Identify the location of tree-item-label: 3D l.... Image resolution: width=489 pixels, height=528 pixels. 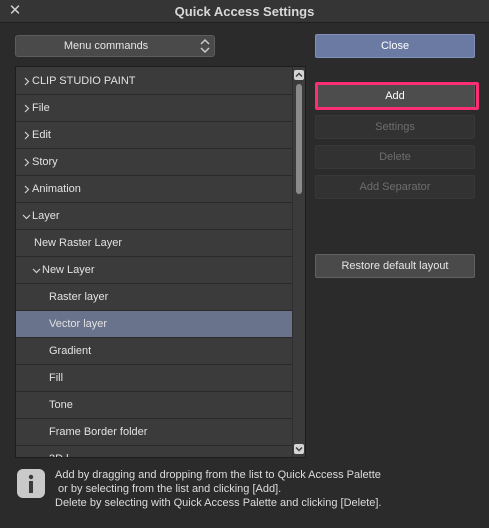
(63, 455).